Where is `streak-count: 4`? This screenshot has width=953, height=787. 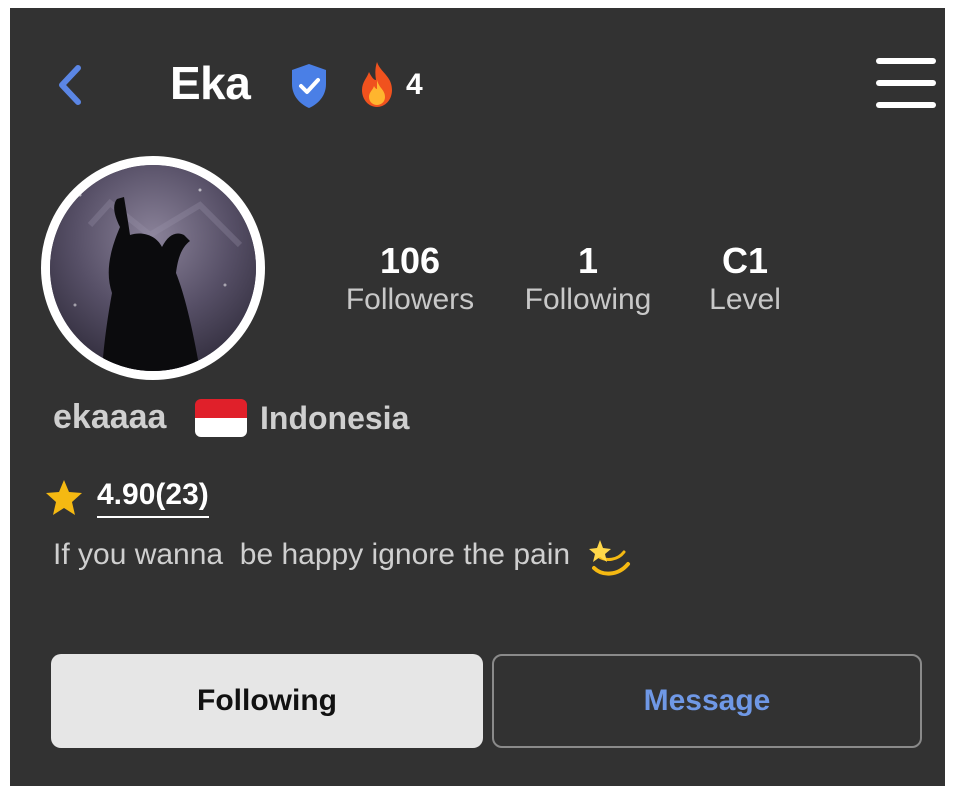
streak-count: 4 is located at coordinates (414, 84).